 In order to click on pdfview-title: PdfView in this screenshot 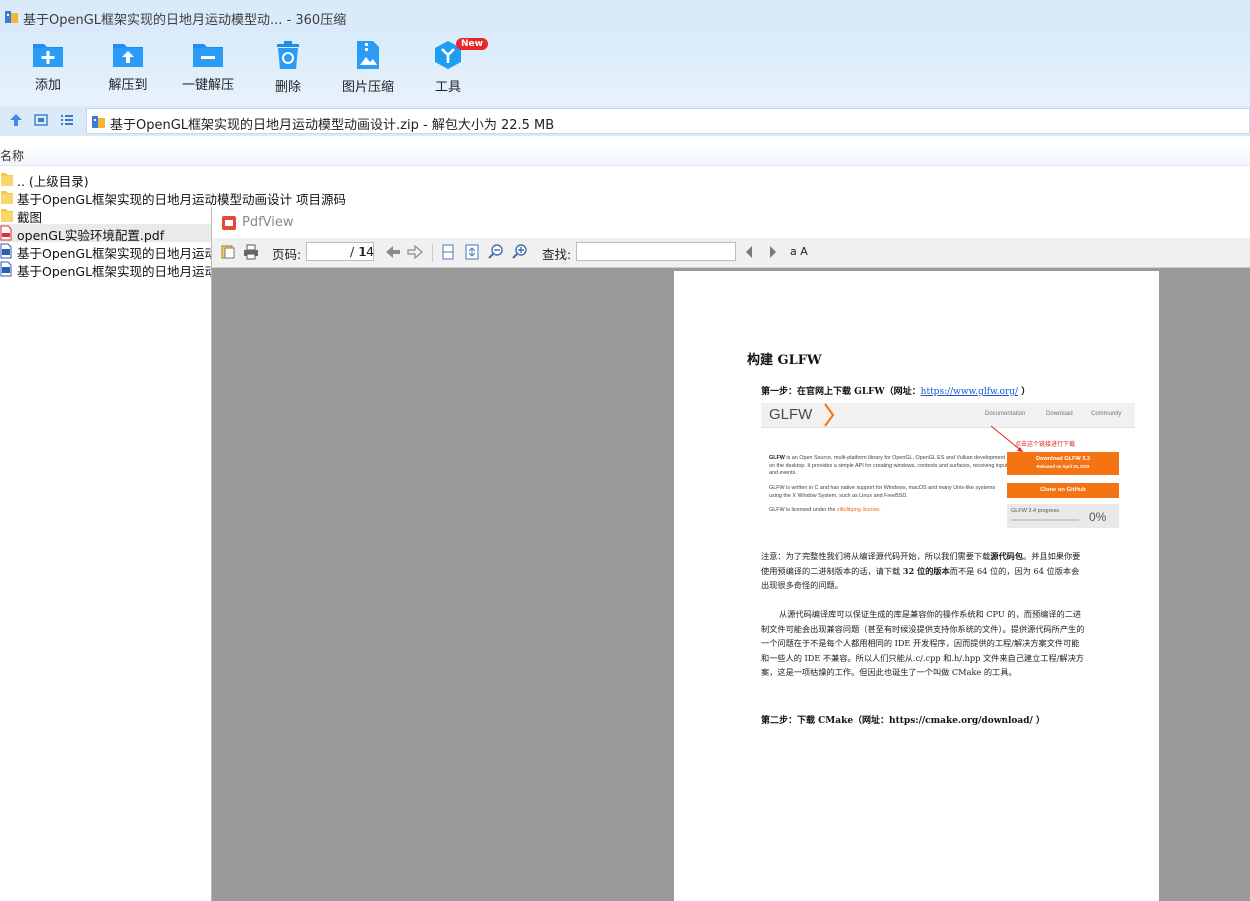, I will do `click(268, 222)`.